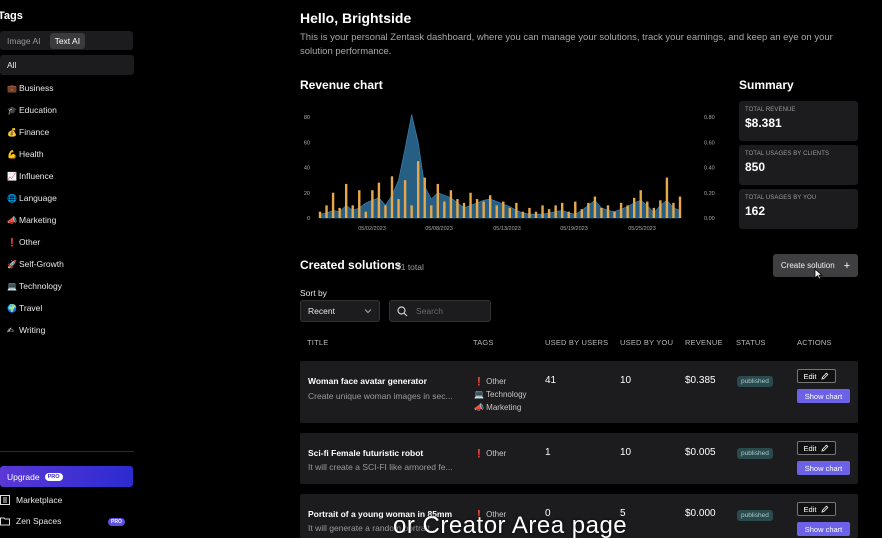  What do you see at coordinates (451, 311) in the screenshot?
I see `search-input` at bounding box center [451, 311].